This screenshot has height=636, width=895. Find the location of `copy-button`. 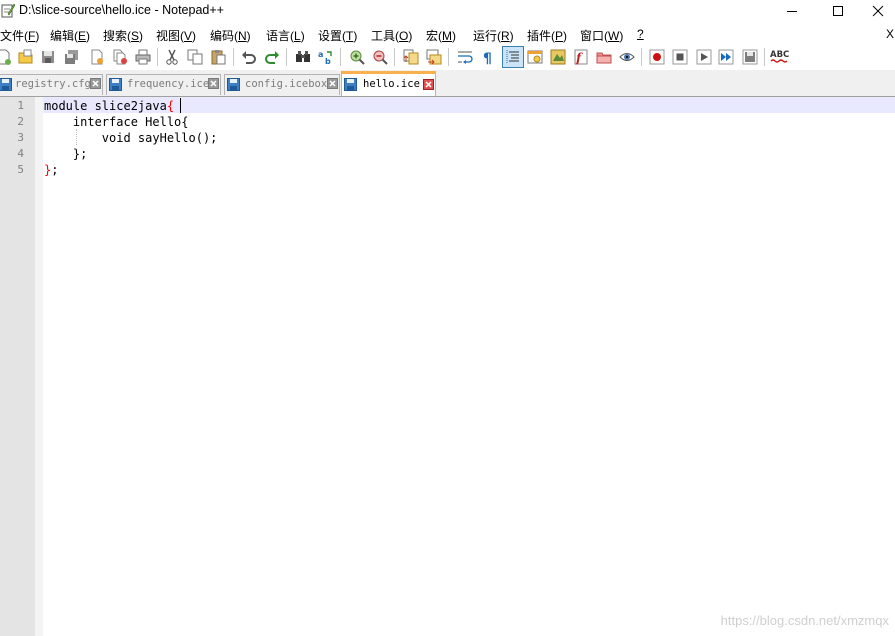

copy-button is located at coordinates (195, 57).